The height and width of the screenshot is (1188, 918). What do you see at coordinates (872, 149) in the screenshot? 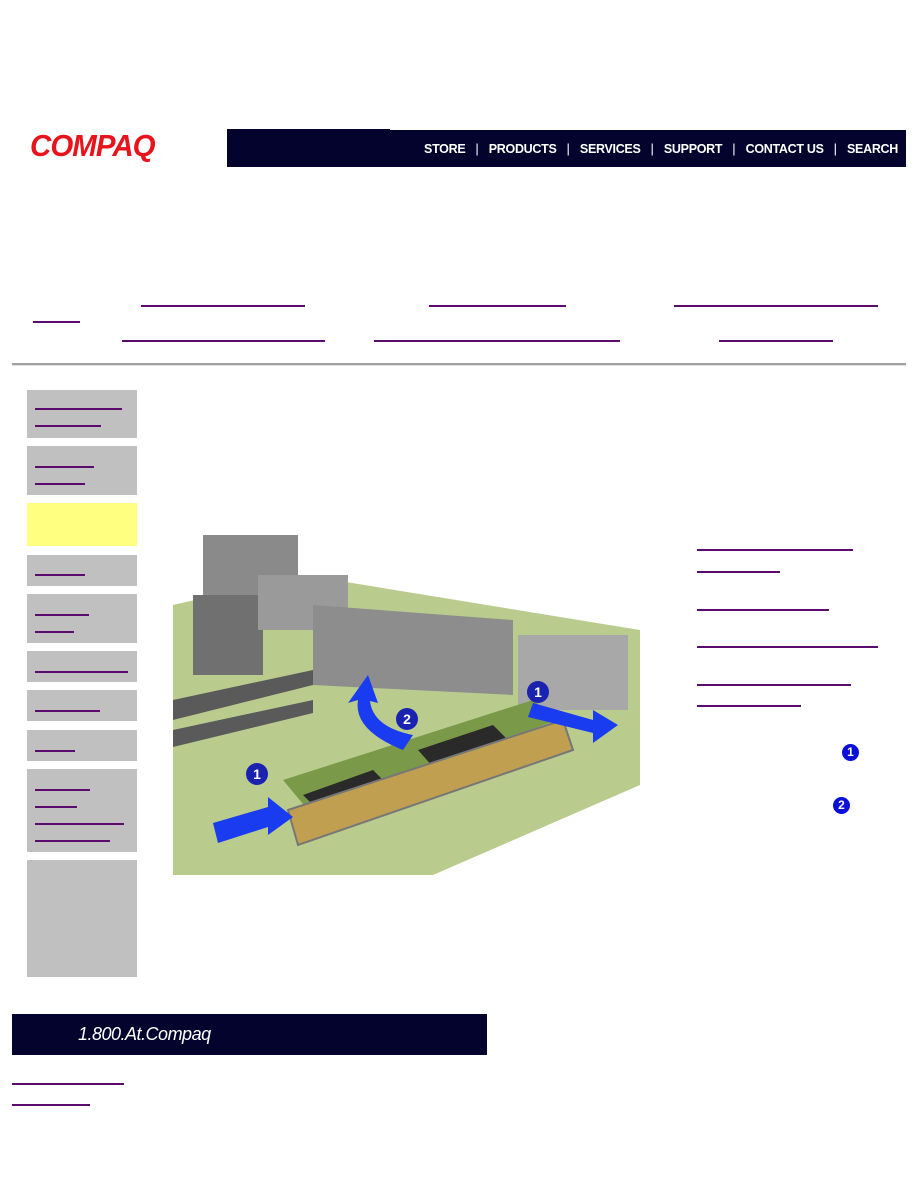
I see `nav-search: SEARCH` at bounding box center [872, 149].